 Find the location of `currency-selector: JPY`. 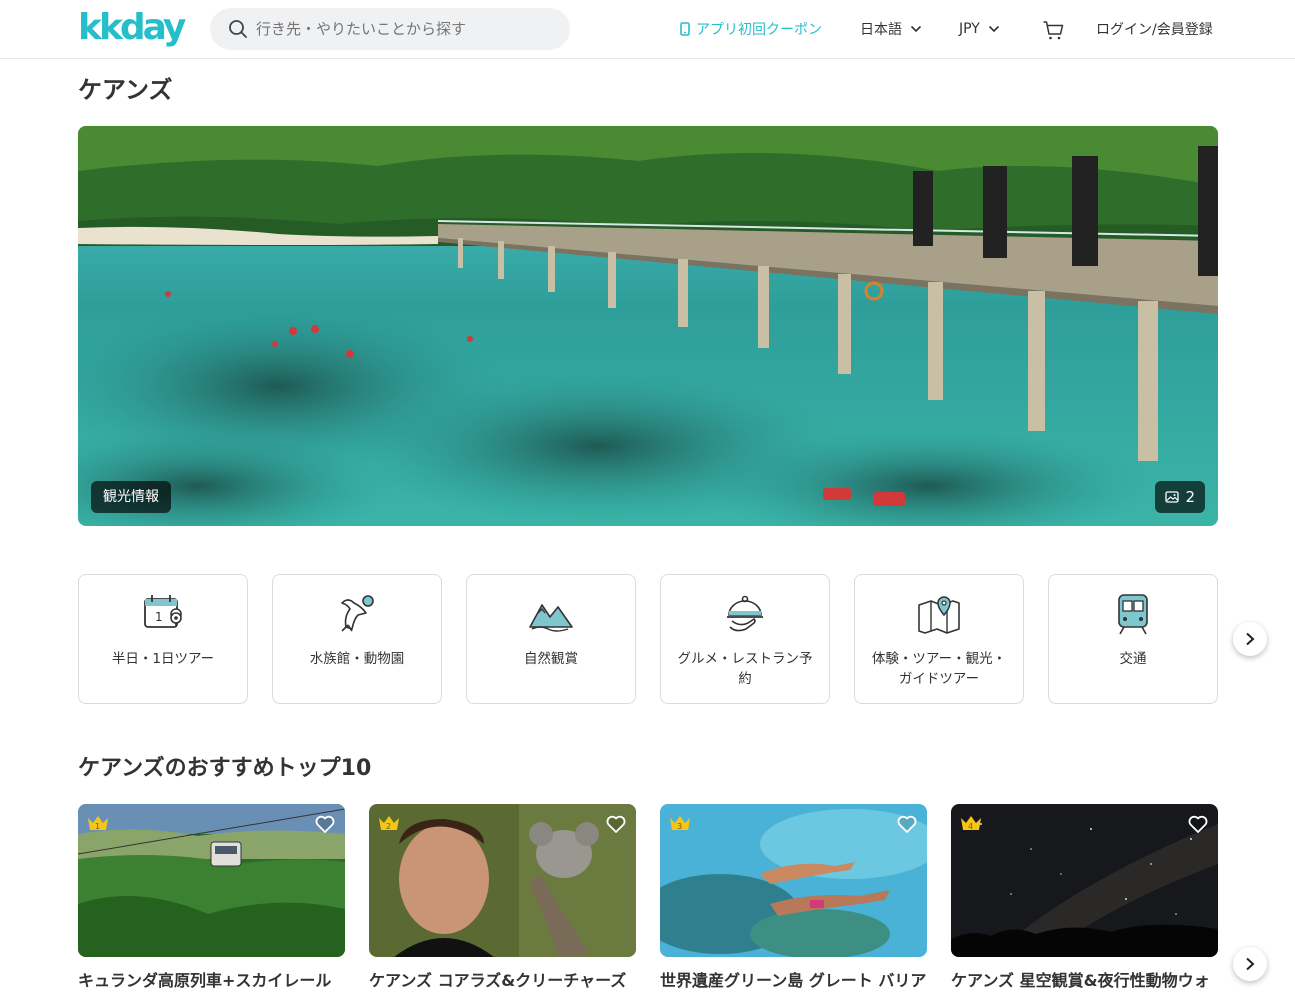

currency-selector: JPY is located at coordinates (979, 29).